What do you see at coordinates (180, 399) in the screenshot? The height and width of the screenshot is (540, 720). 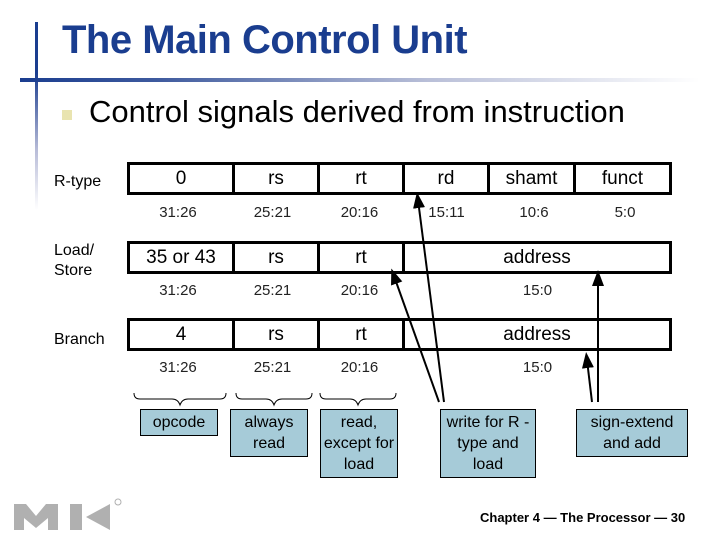 I see `brace-opcode` at bounding box center [180, 399].